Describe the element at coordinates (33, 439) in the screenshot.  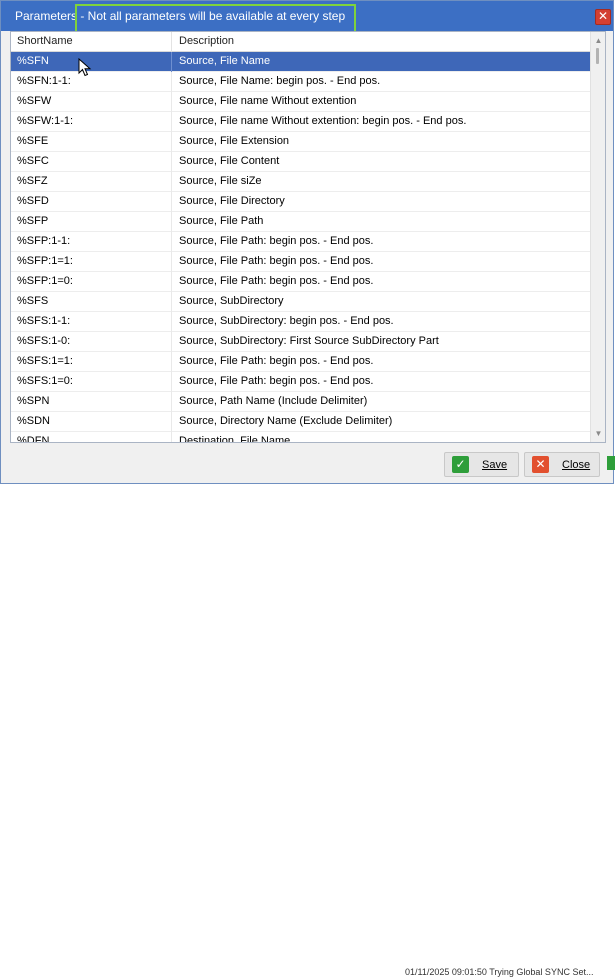
I see `row-shortname: %DFN` at that location.